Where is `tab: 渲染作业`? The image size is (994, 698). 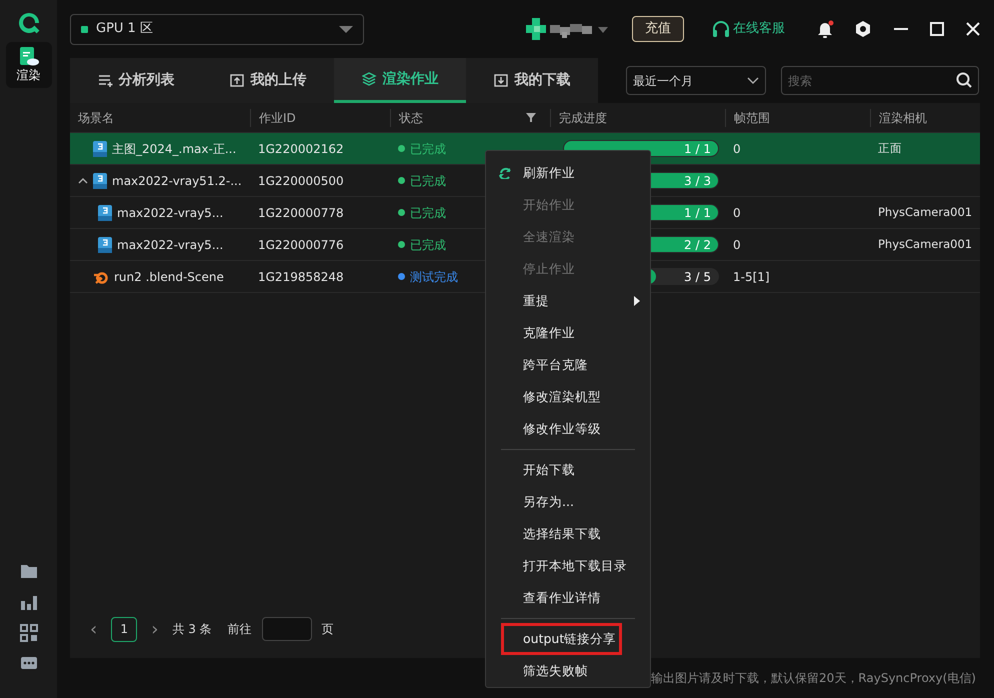 tab: 渲染作业 is located at coordinates (400, 80).